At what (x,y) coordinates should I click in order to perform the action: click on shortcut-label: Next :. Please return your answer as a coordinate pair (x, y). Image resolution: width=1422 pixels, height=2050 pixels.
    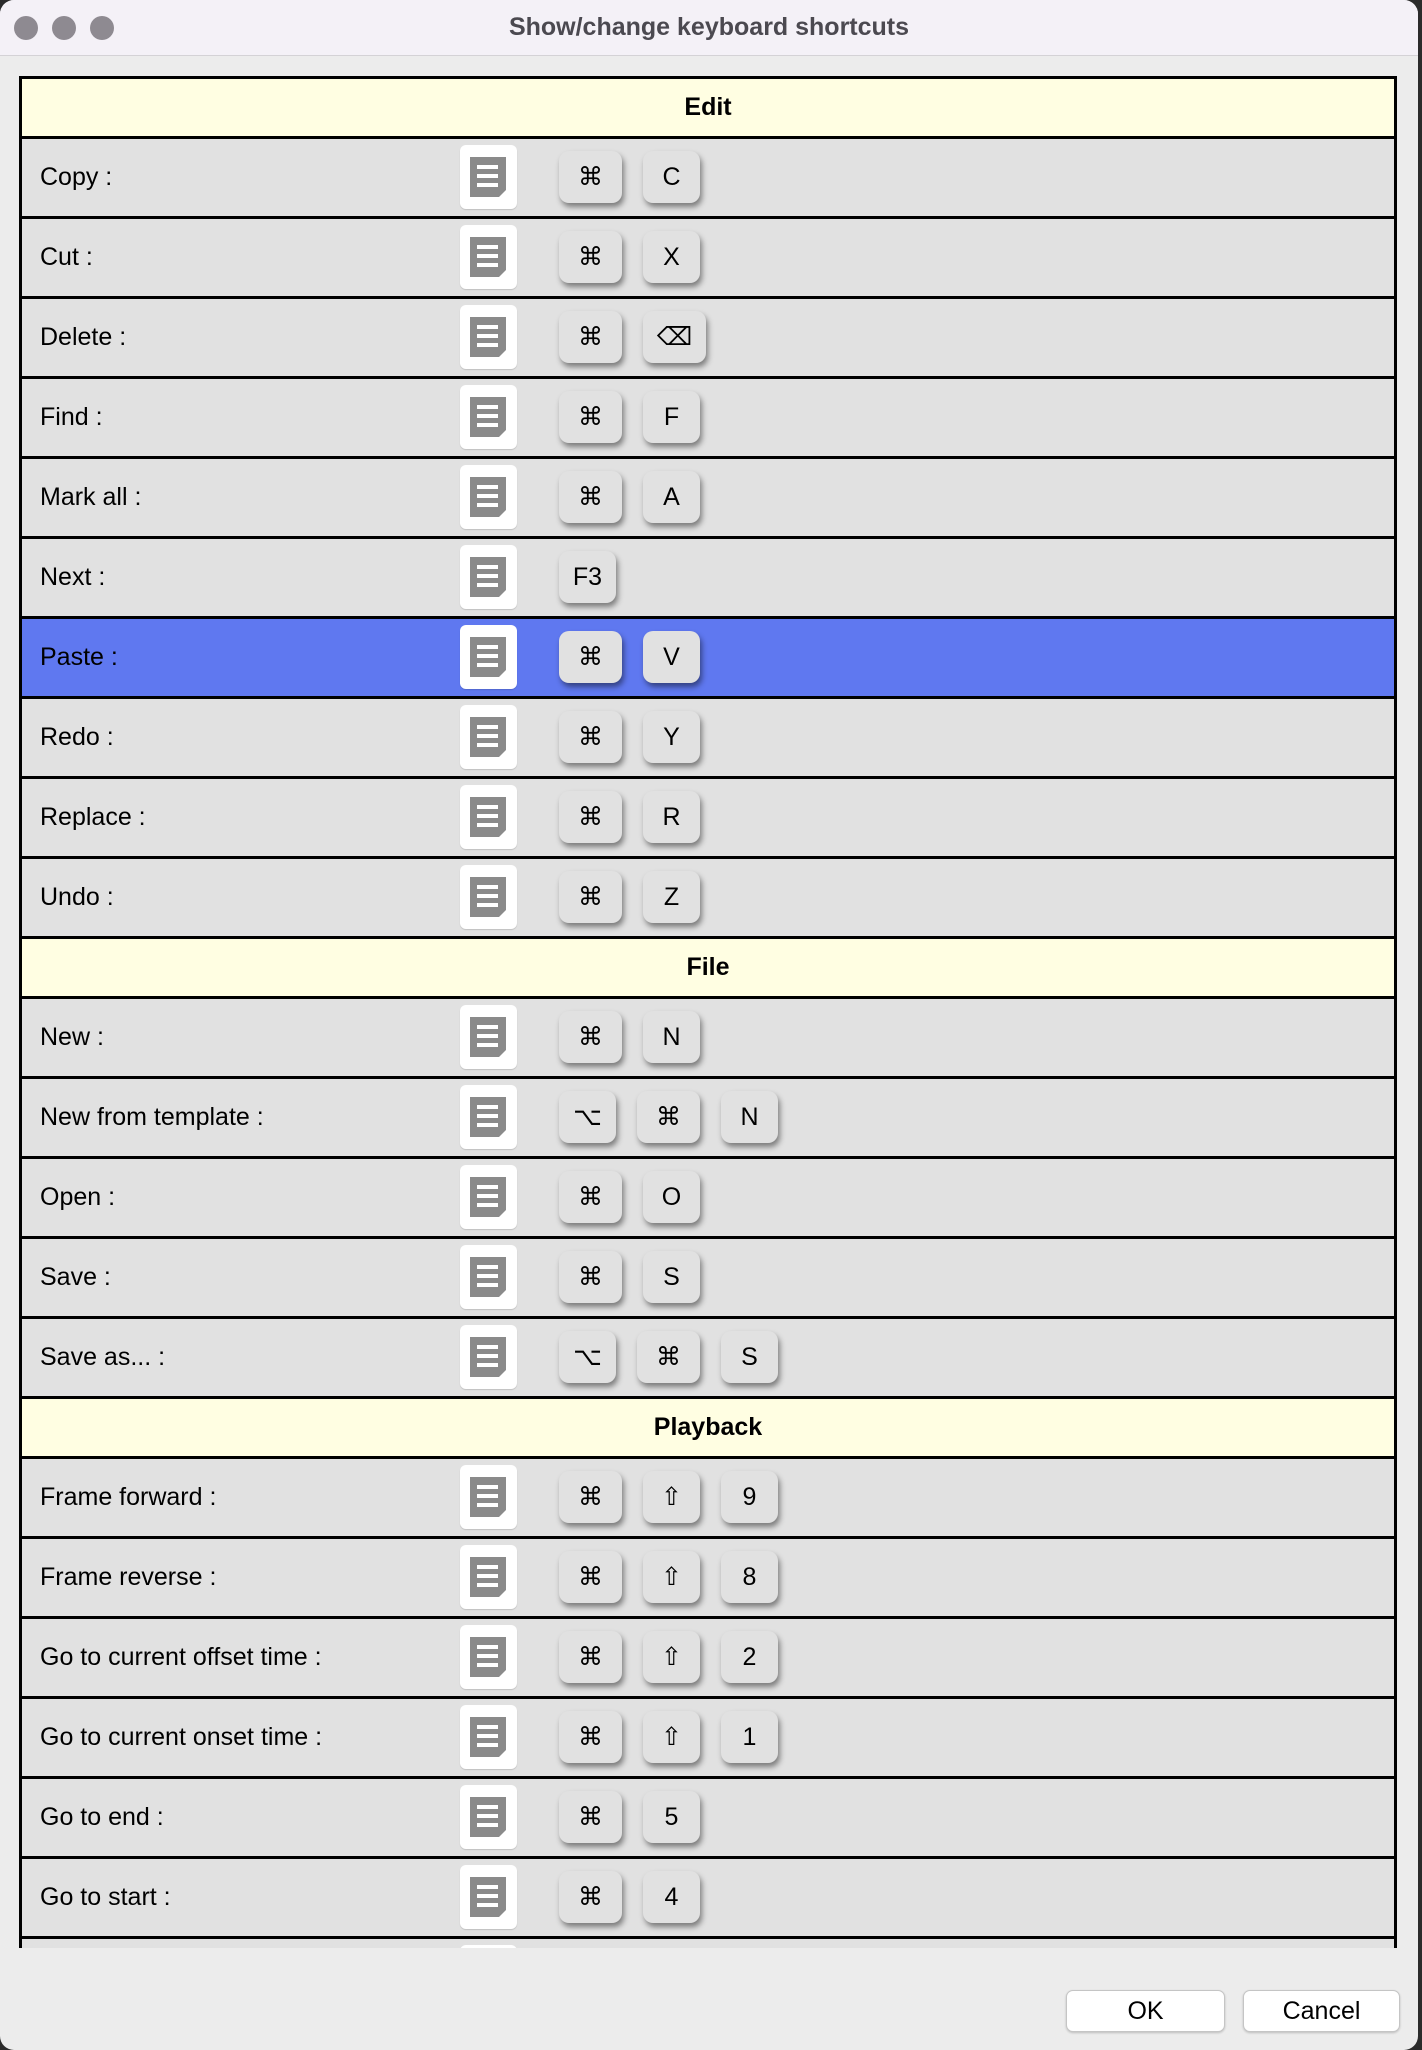
    Looking at the image, I should click on (73, 577).